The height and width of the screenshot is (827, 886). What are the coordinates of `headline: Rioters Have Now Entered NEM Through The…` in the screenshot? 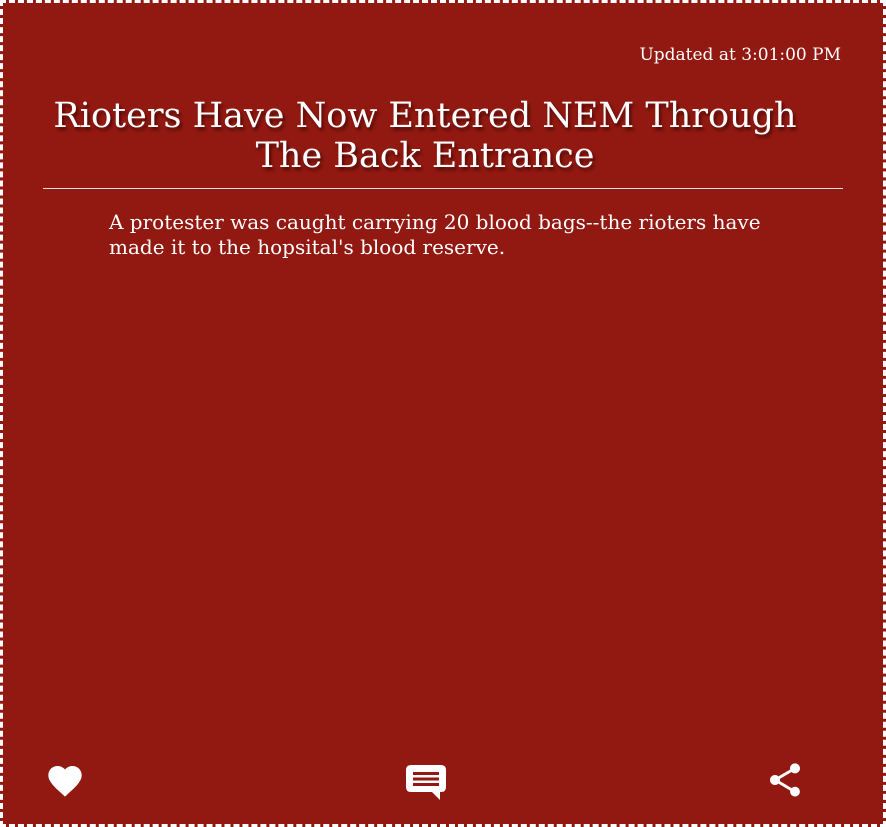 It's located at (425, 136).